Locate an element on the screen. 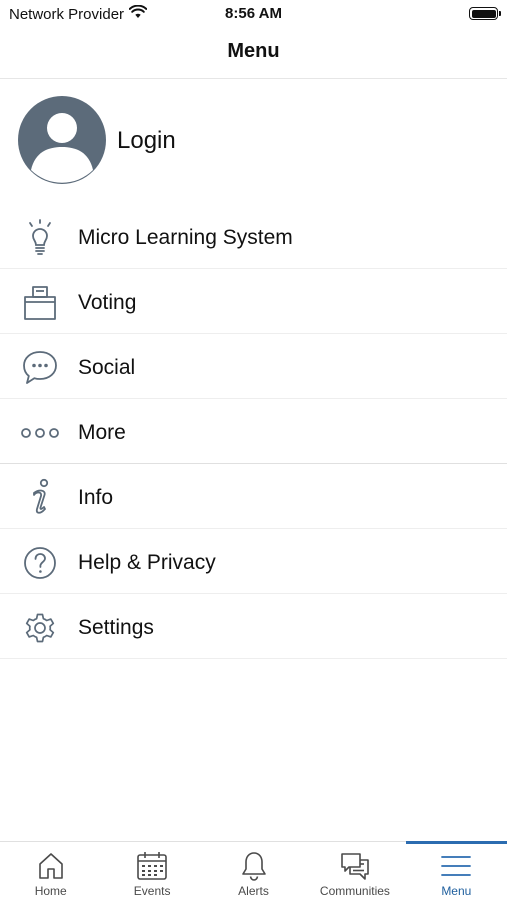 This screenshot has height=900, width=507. chat-bubbles-icon is located at coordinates (355, 866).